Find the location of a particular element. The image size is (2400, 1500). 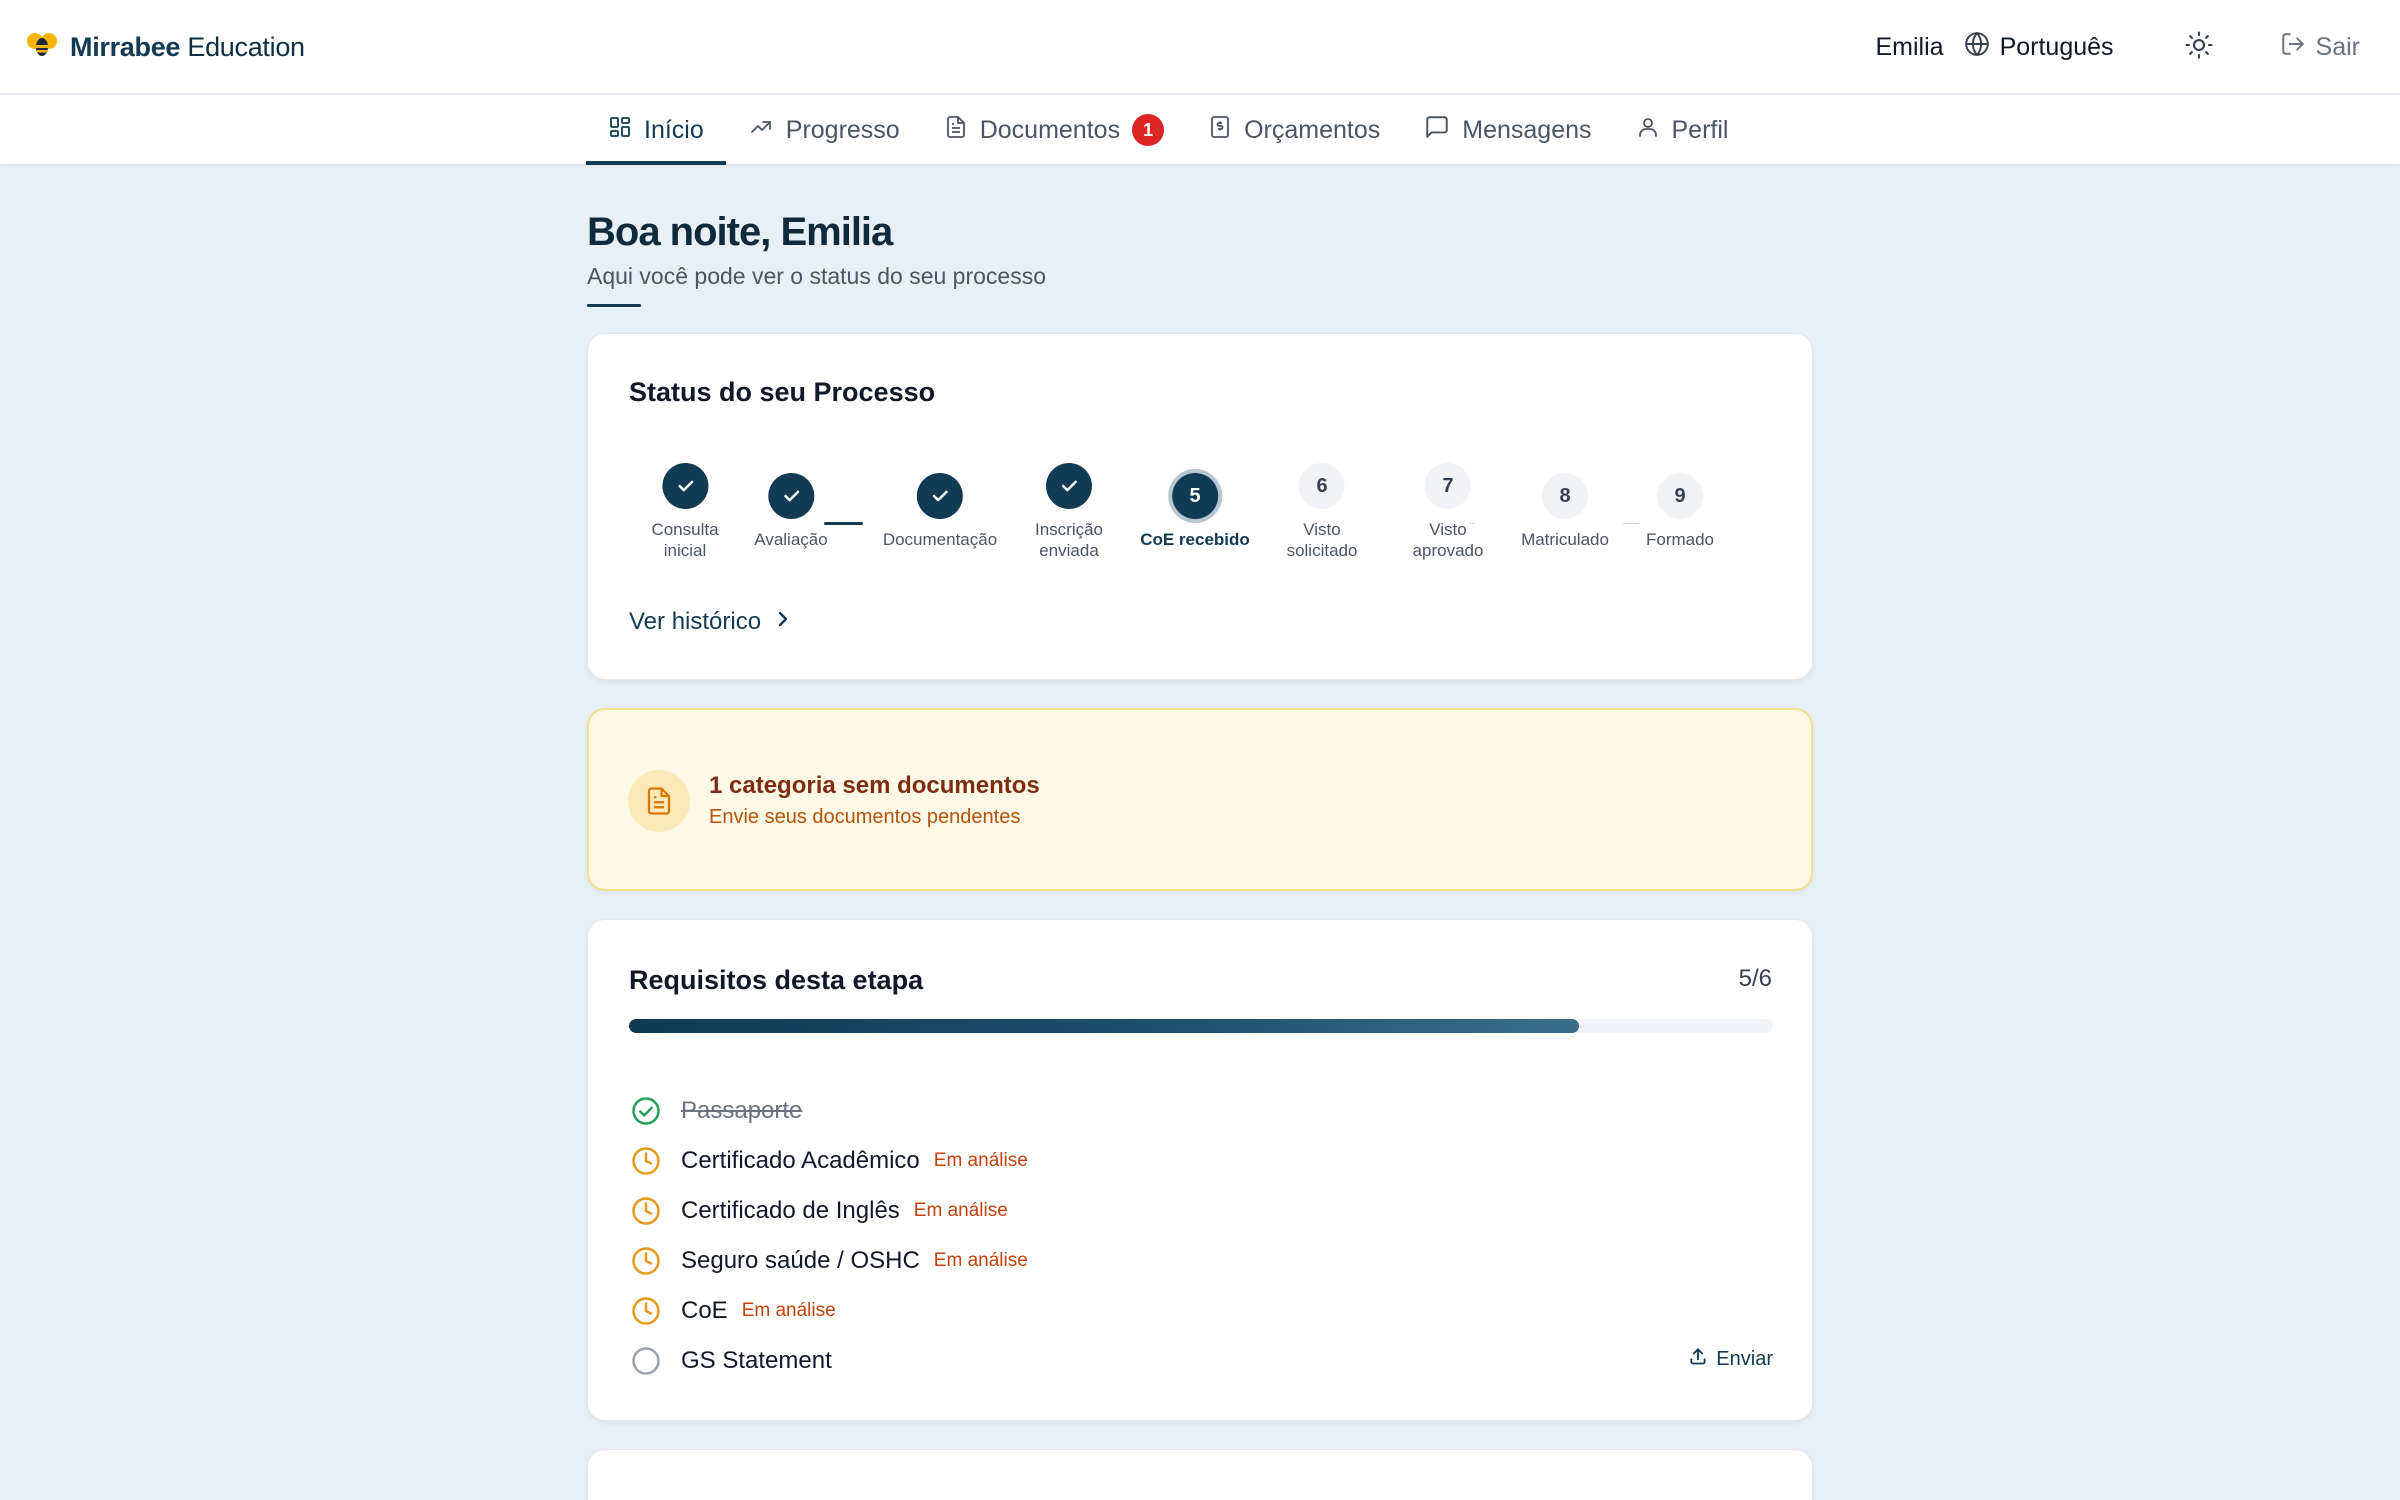

step-2: Avaliação is located at coordinates (791, 511).